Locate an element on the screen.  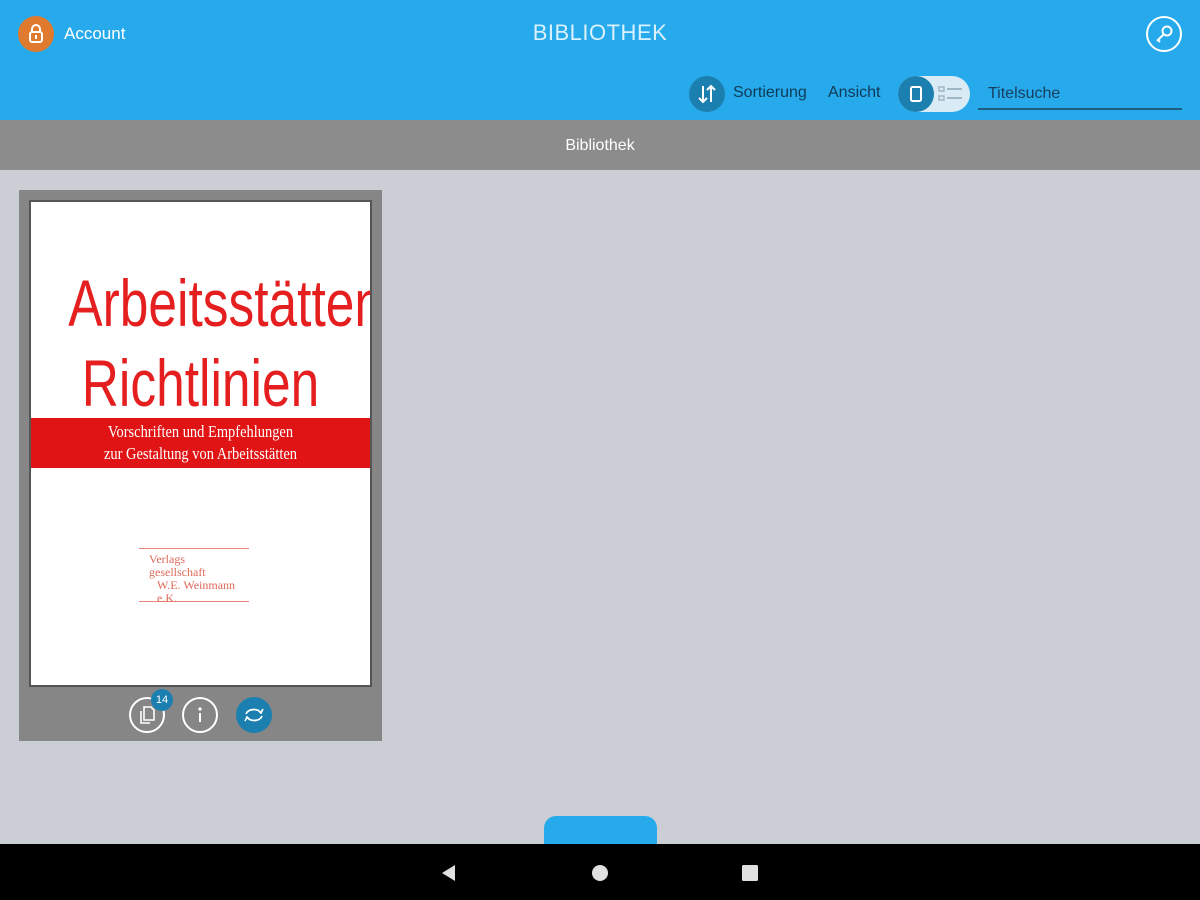
book-actions: 14 is located at coordinates (200, 712).